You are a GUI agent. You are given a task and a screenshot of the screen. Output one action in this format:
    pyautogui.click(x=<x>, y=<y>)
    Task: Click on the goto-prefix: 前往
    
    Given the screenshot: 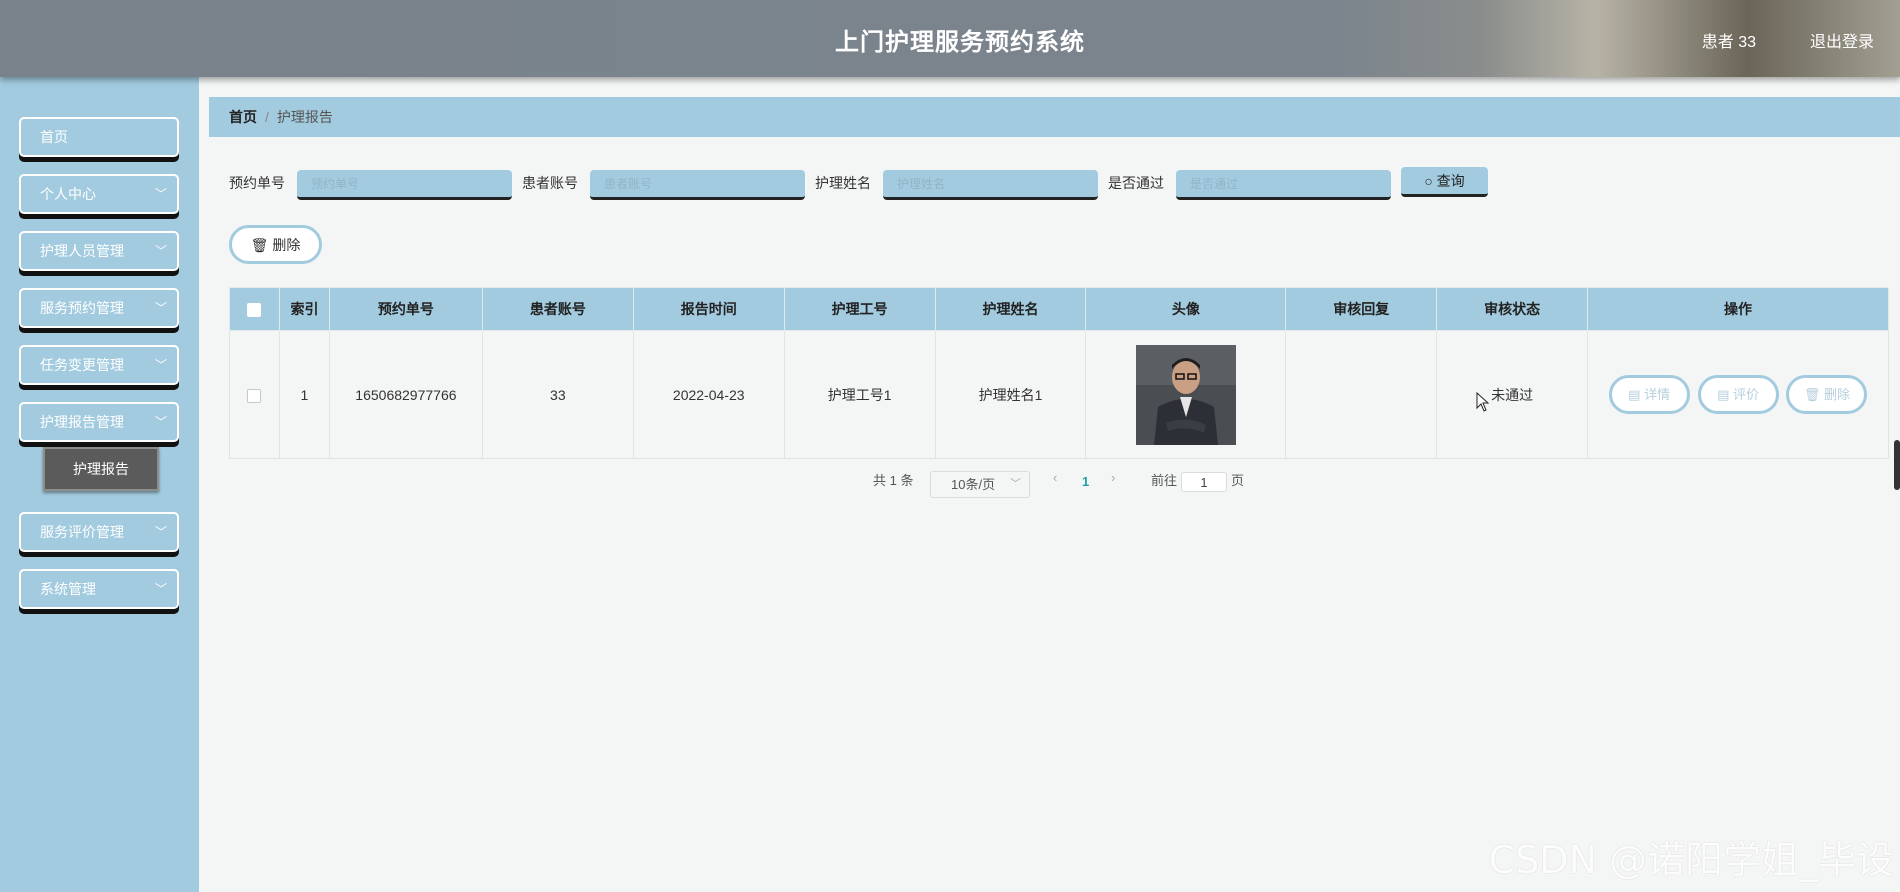 What is the action you would take?
    pyautogui.click(x=1164, y=480)
    